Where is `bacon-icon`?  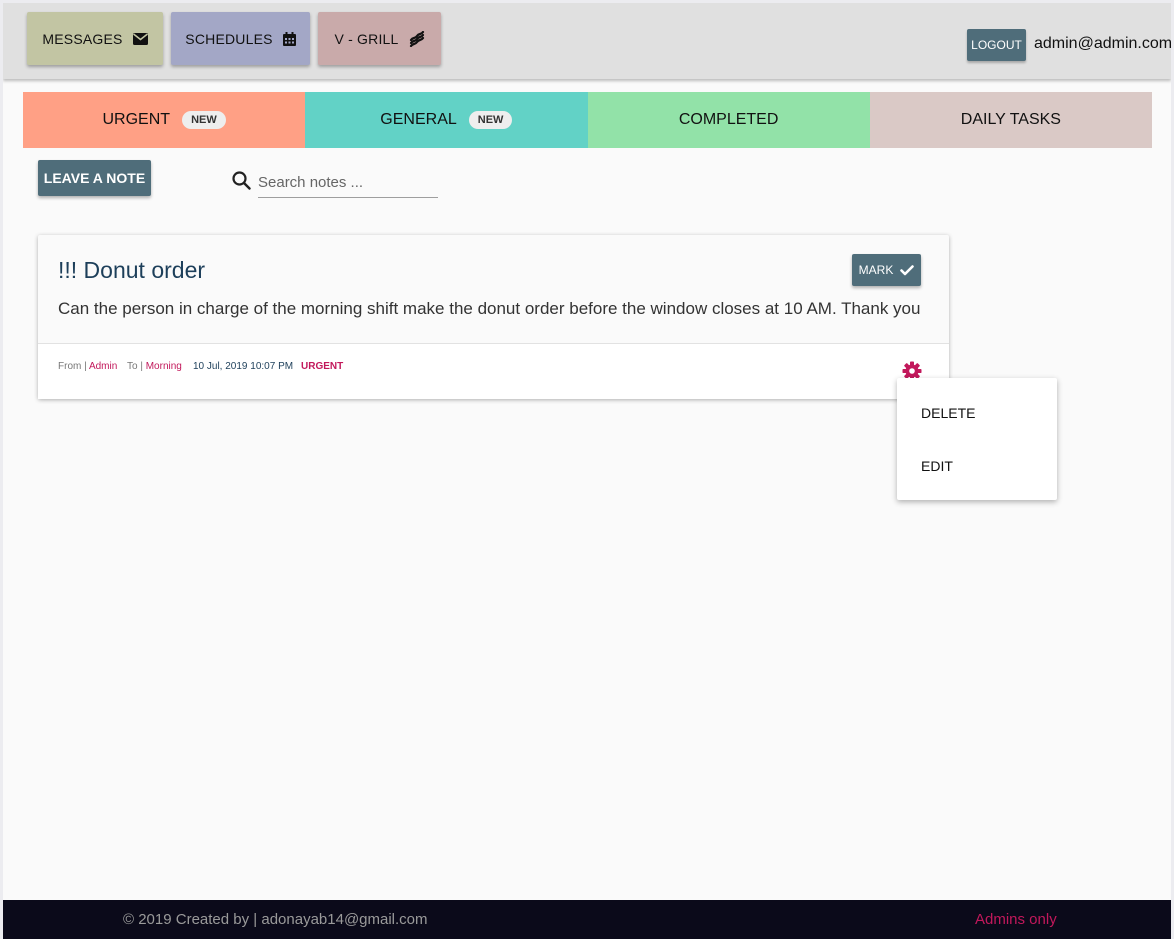
bacon-icon is located at coordinates (417, 38).